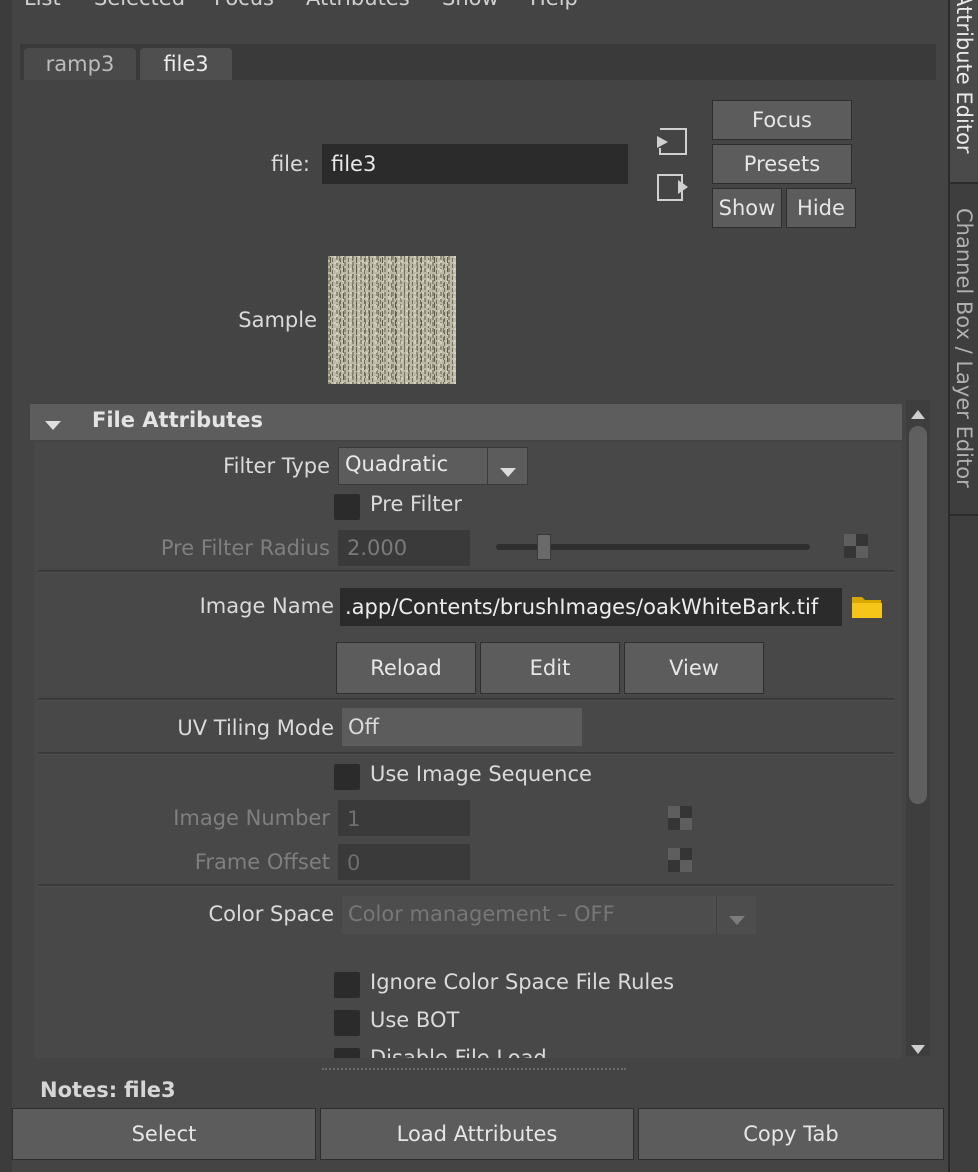 Image resolution: width=978 pixels, height=1172 pixels. I want to click on ignore-color-space-rules-checkbox, so click(347, 985).